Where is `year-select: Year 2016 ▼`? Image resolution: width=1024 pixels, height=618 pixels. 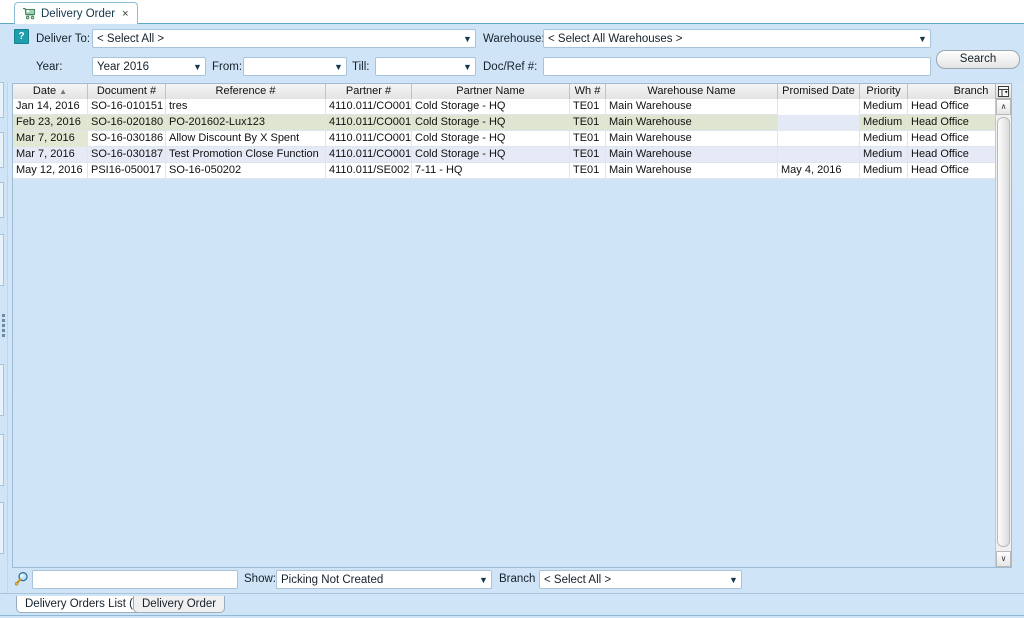
year-select: Year 2016 ▼ is located at coordinates (149, 66).